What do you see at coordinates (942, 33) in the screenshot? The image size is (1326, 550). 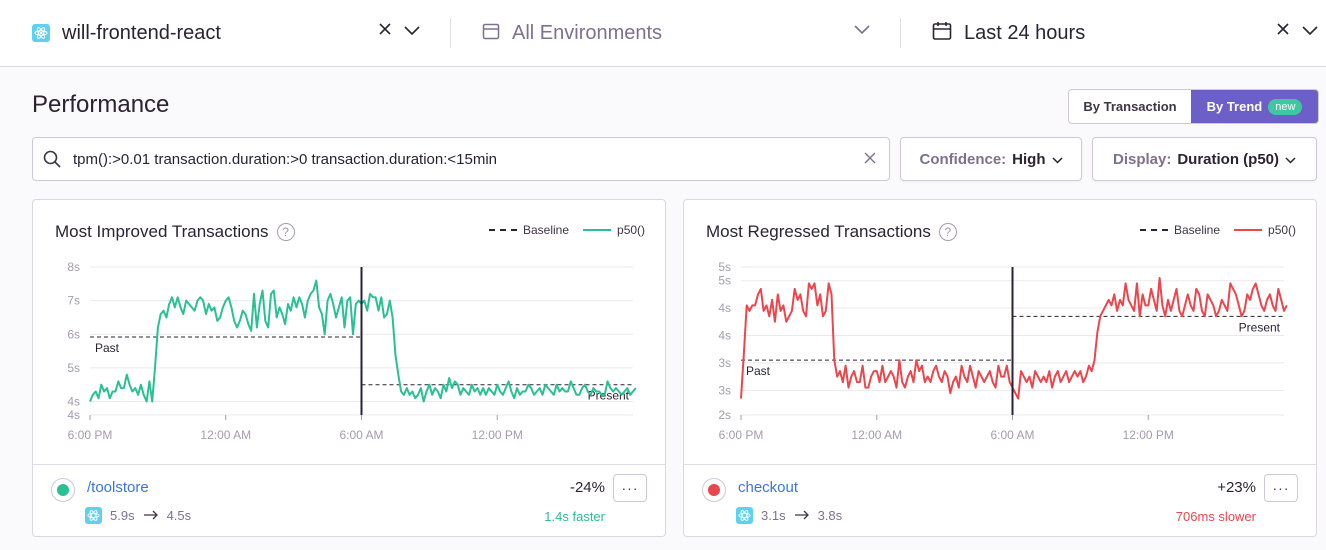 I see `calendar-icon` at bounding box center [942, 33].